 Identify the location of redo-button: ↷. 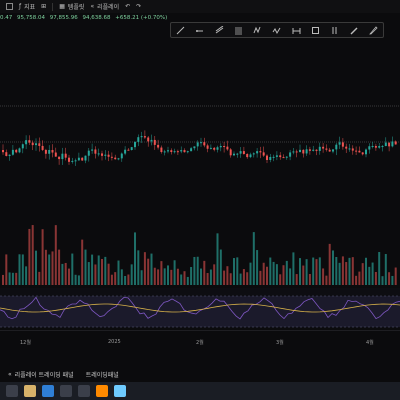
(138, 6).